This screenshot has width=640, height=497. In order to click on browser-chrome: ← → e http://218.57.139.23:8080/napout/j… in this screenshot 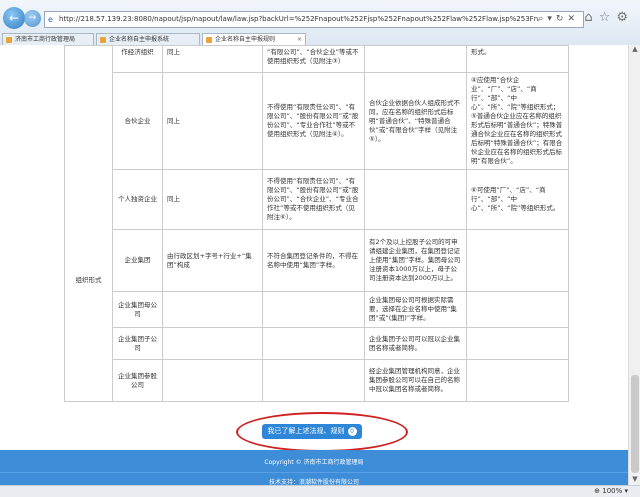, I will do `click(320, 22)`.